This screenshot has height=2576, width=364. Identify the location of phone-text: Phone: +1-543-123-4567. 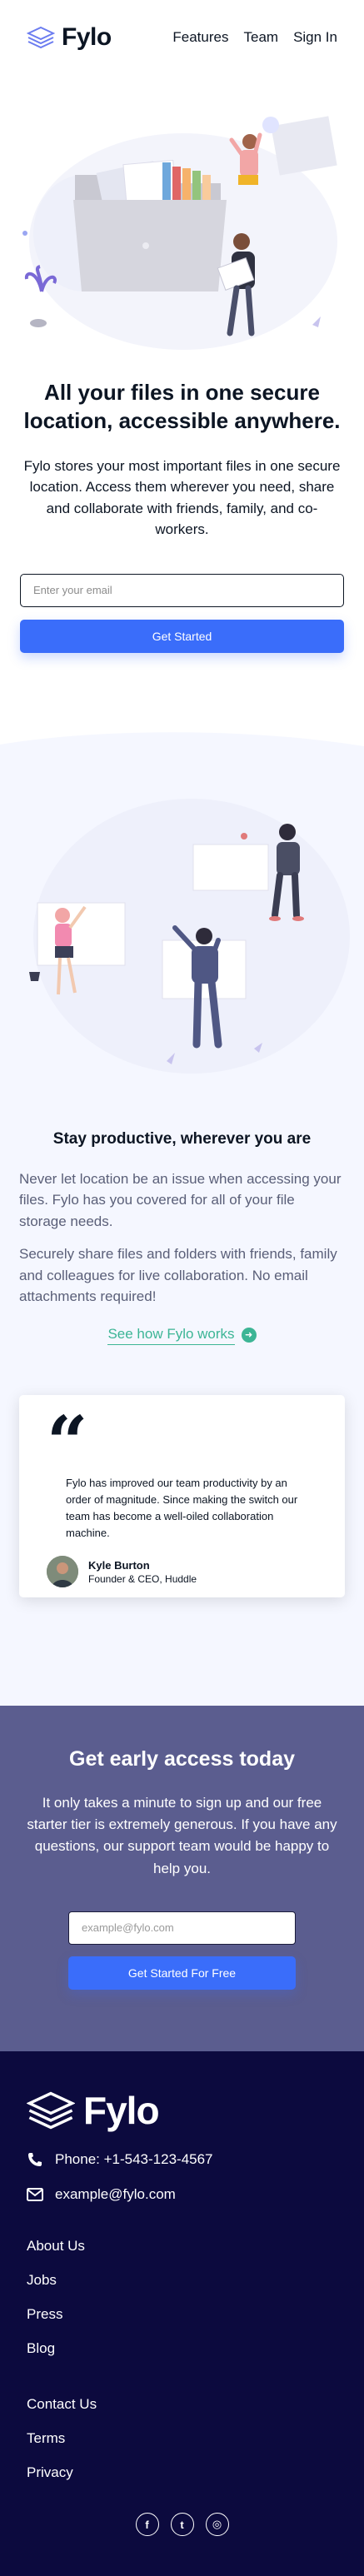
(134, 2159).